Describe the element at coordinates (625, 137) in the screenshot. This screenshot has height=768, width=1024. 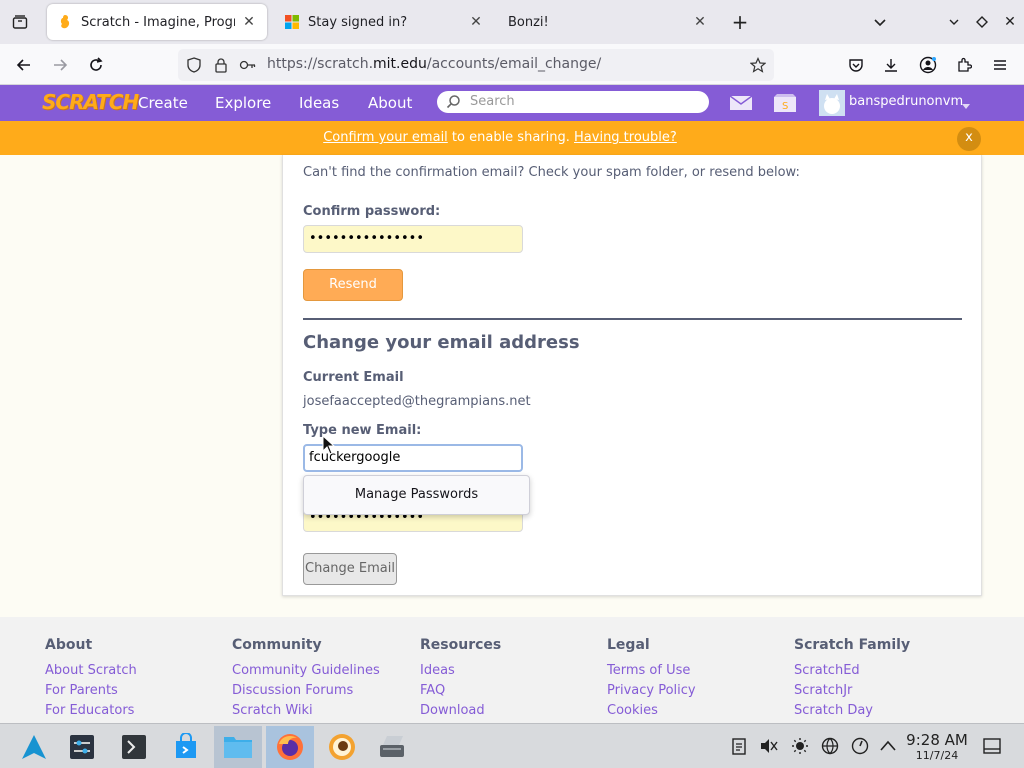
I see `having-trouble-link: Having trouble?` at that location.